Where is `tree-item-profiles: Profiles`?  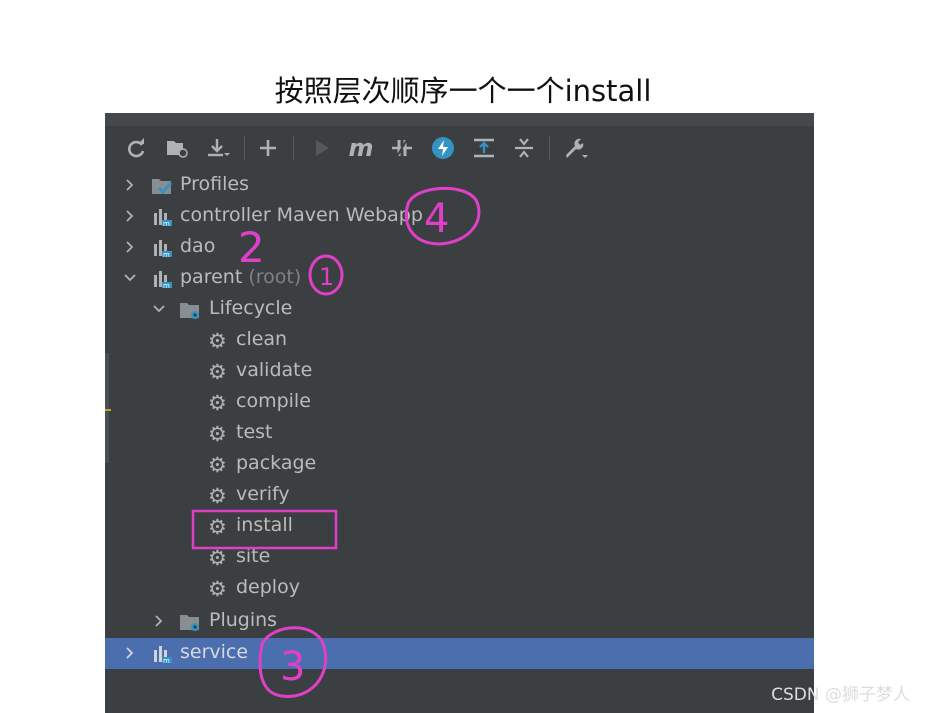 tree-item-profiles: Profiles is located at coordinates (459, 185).